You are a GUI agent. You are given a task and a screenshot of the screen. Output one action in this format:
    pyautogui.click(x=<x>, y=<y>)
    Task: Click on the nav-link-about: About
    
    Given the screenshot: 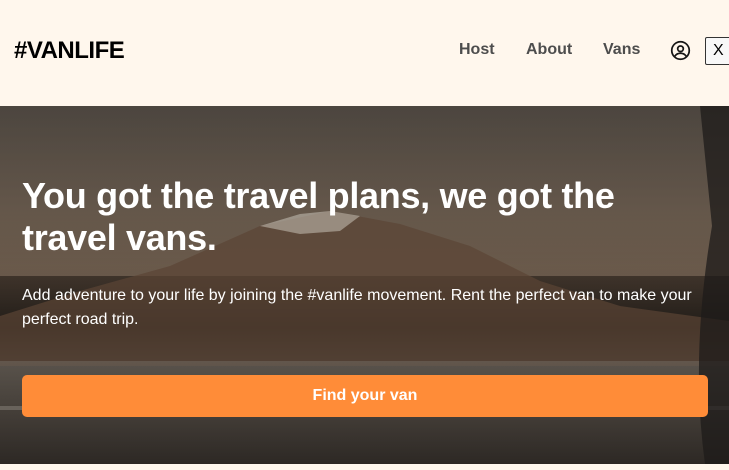 What is the action you would take?
    pyautogui.click(x=549, y=50)
    